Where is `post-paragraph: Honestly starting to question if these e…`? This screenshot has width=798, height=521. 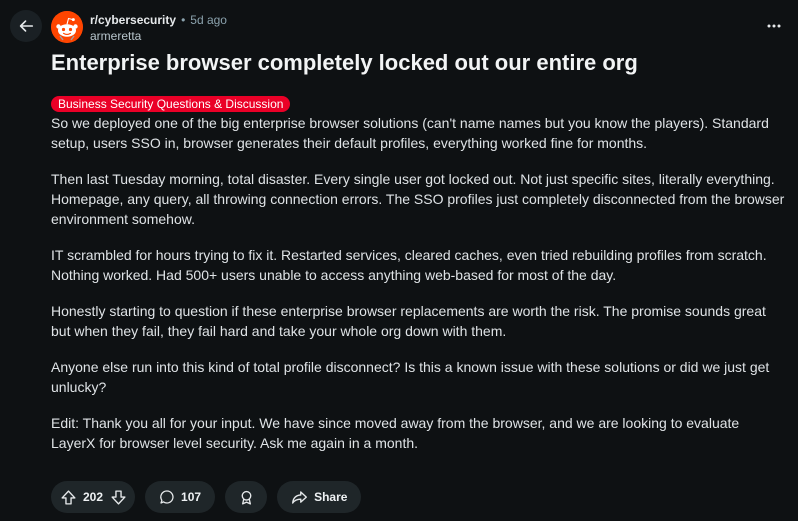
post-paragraph: Honestly starting to question if these e… is located at coordinates (408, 321).